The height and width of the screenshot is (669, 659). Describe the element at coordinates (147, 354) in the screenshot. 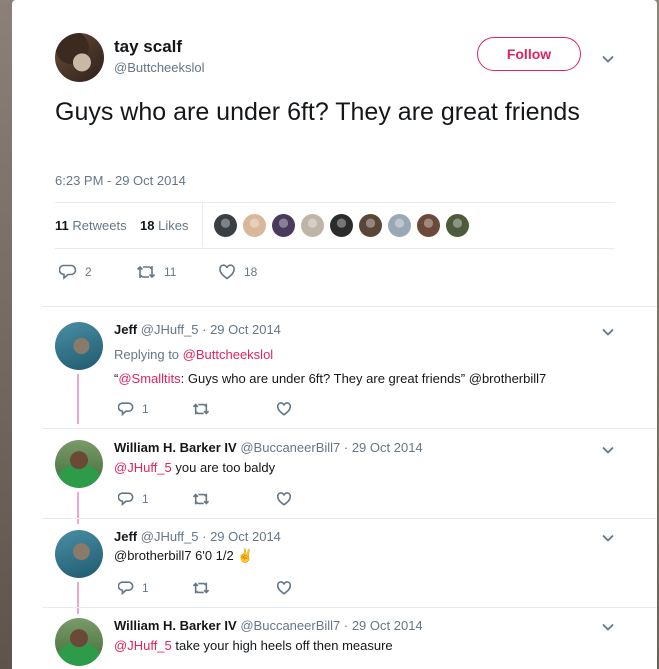

I see `replying-to-prefix: Replying to` at that location.